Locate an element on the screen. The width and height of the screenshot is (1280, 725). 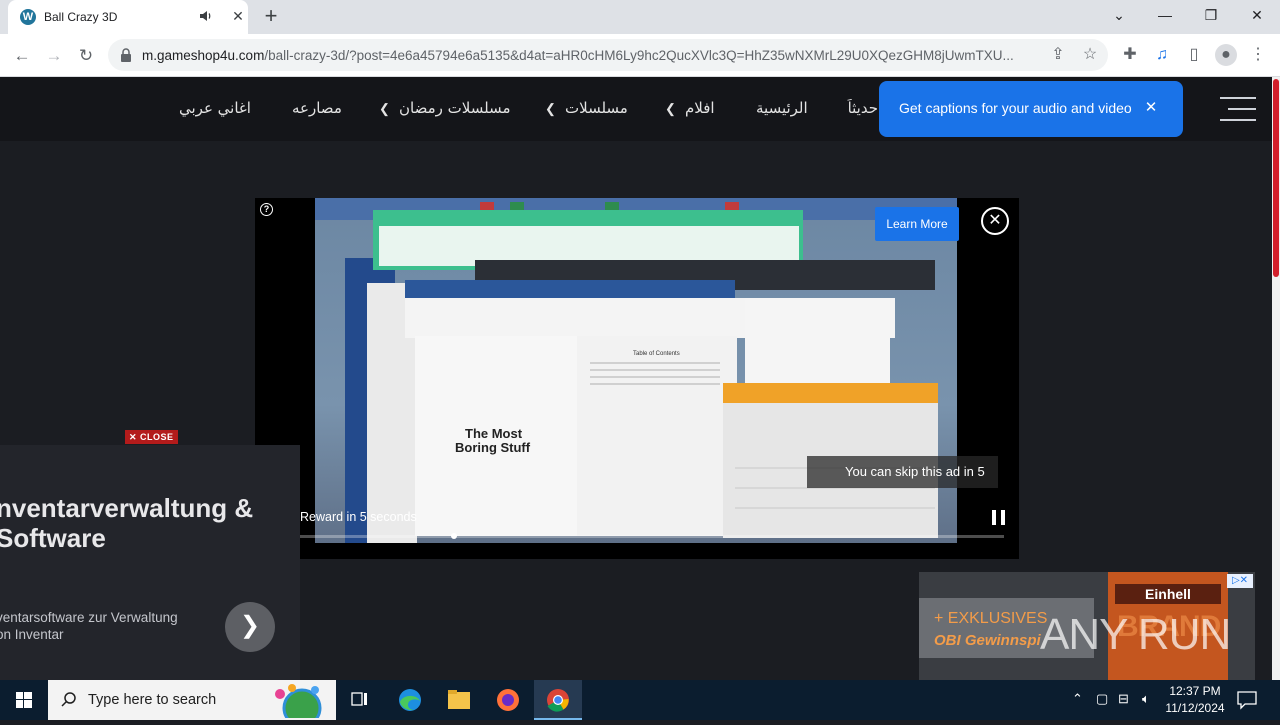
share-icon: ⇪ is located at coordinates (1058, 55).